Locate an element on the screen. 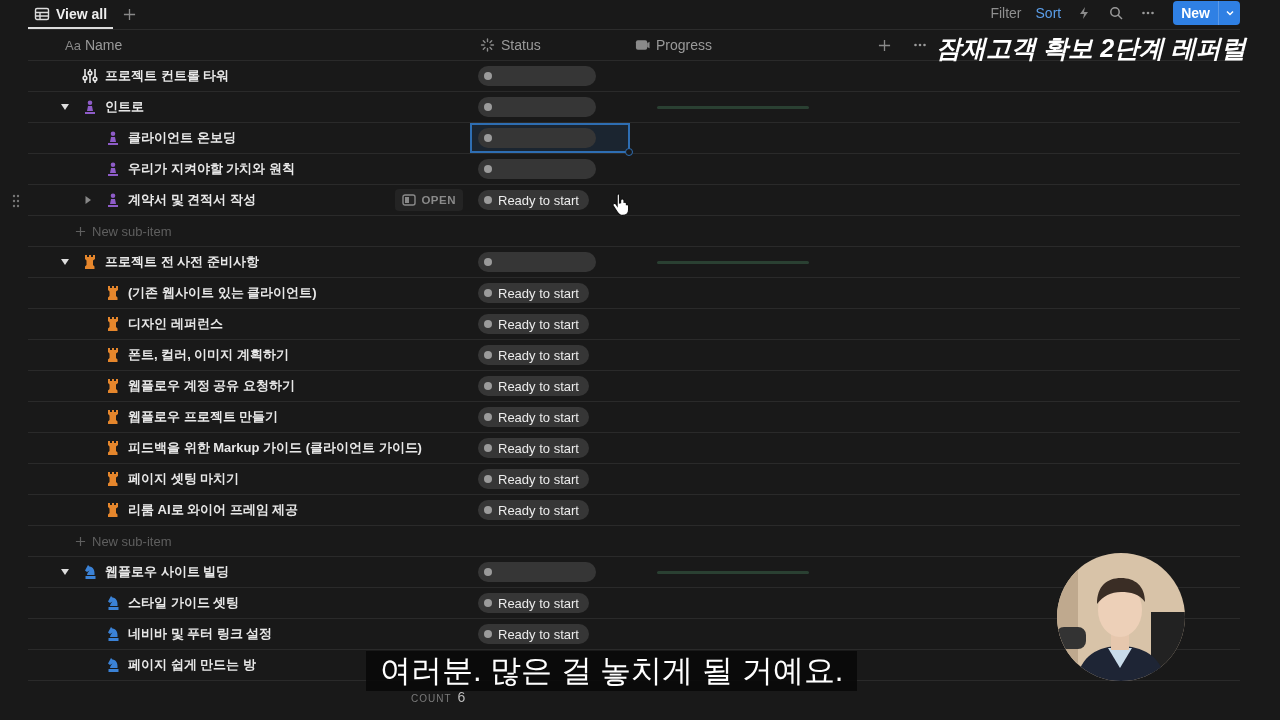  progress-icon is located at coordinates (642, 45).